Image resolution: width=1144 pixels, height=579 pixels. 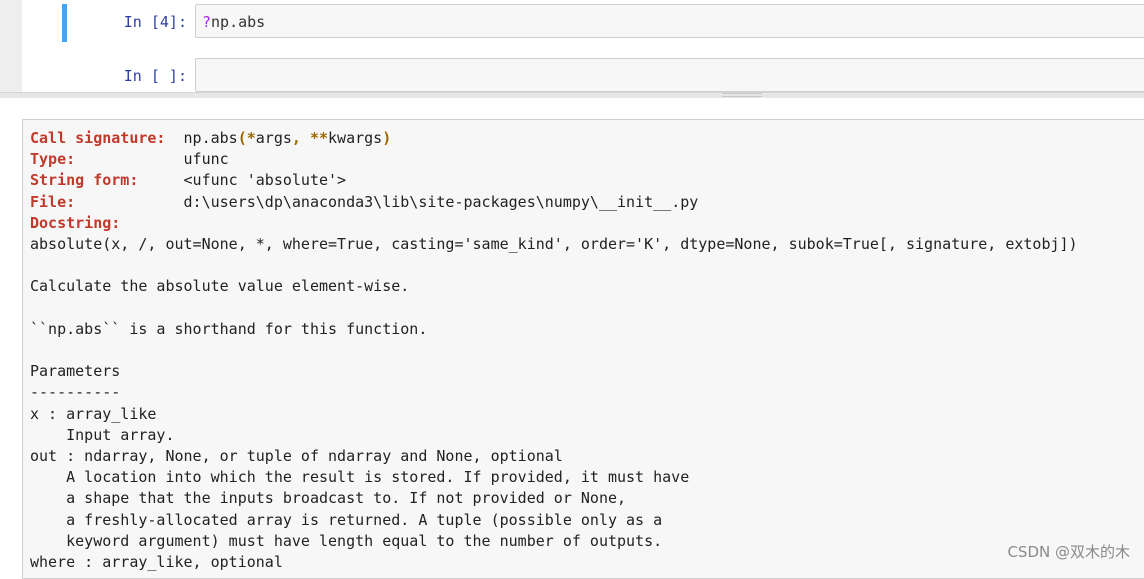 What do you see at coordinates (93, 413) in the screenshot?
I see `doc-line: x : array_like` at bounding box center [93, 413].